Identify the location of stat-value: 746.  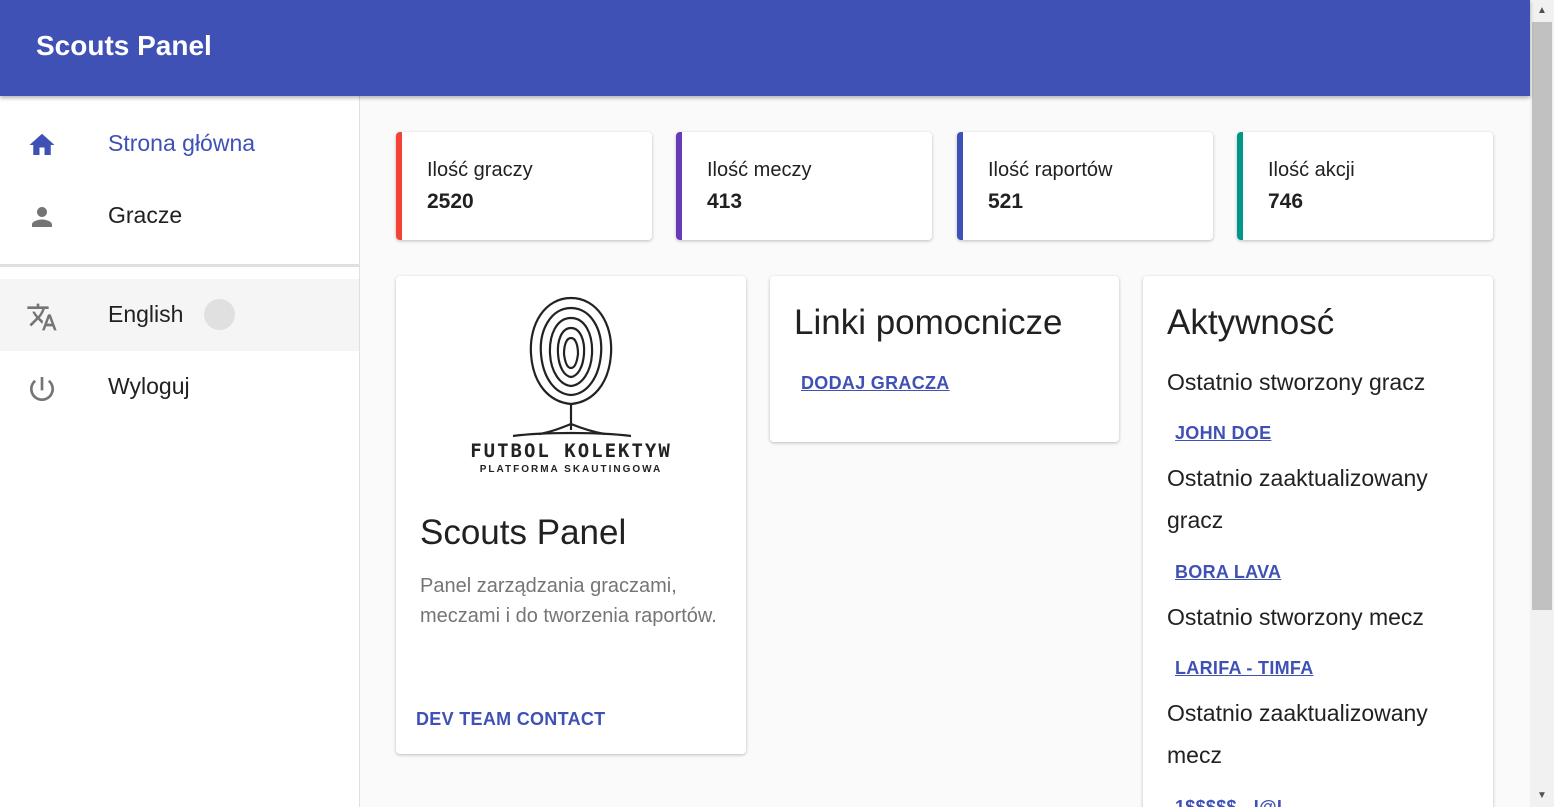
(1286, 201).